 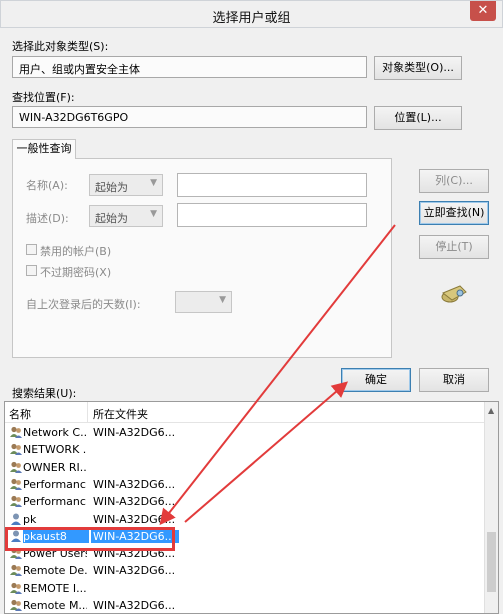 What do you see at coordinates (251, 18) in the screenshot?
I see `window-title: 选择用户或组` at bounding box center [251, 18].